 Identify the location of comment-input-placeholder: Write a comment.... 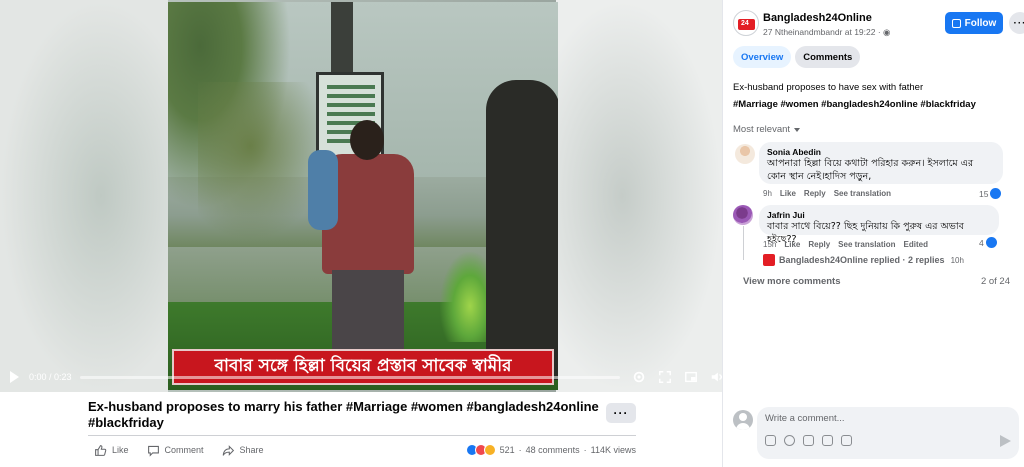
(805, 418).